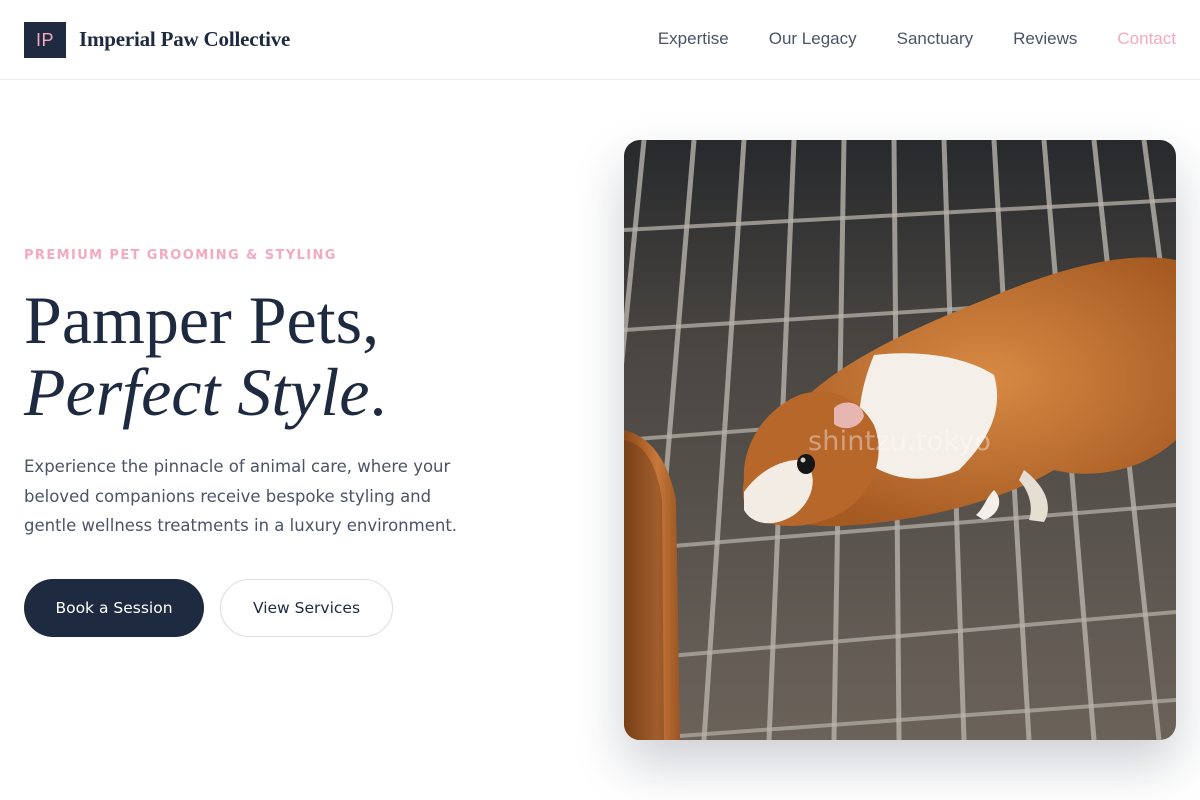  I want to click on book-session-button: Book a Session, so click(114, 608).